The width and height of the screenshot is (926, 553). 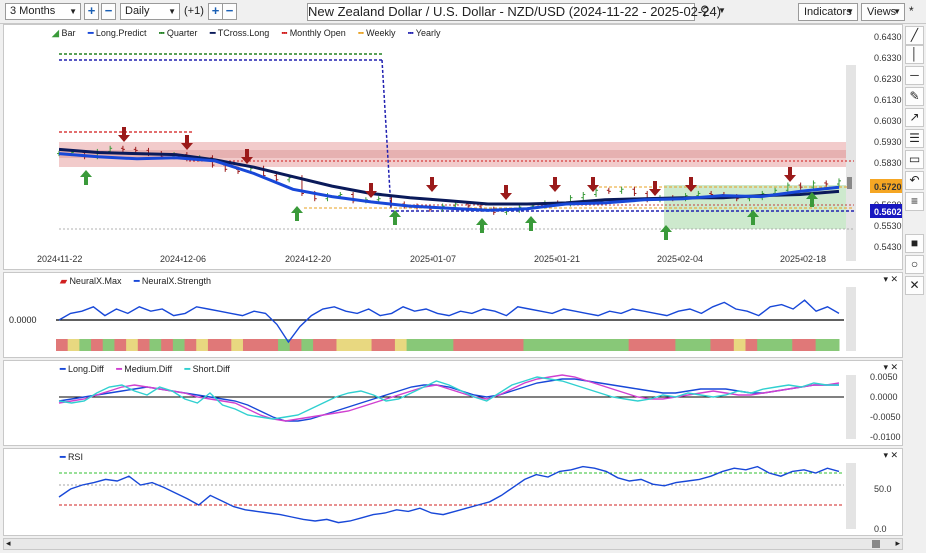 I want to click on indicators-label: Indicators, so click(x=828, y=12).